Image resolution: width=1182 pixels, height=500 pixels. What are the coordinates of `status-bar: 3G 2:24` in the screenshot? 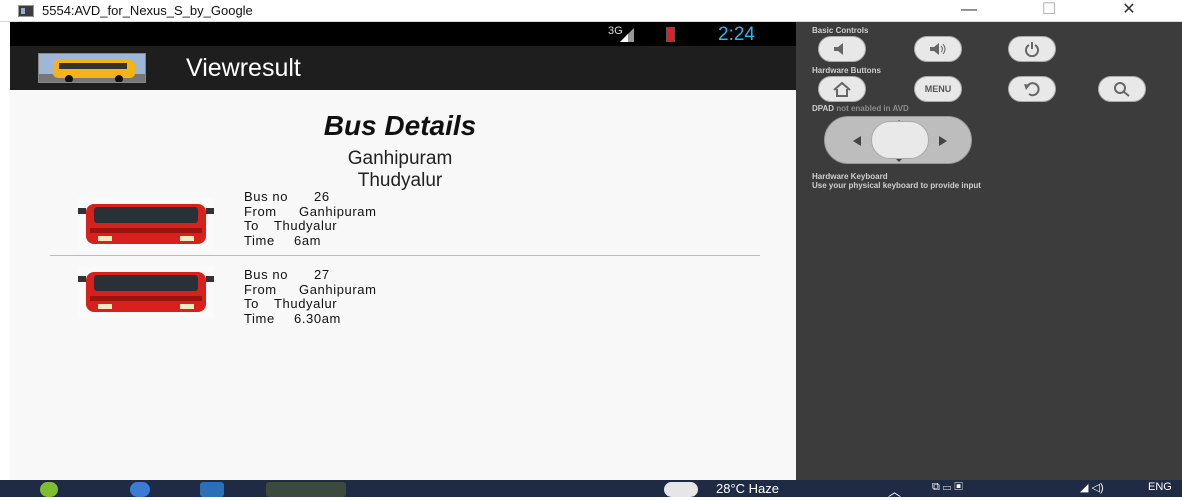 It's located at (403, 34).